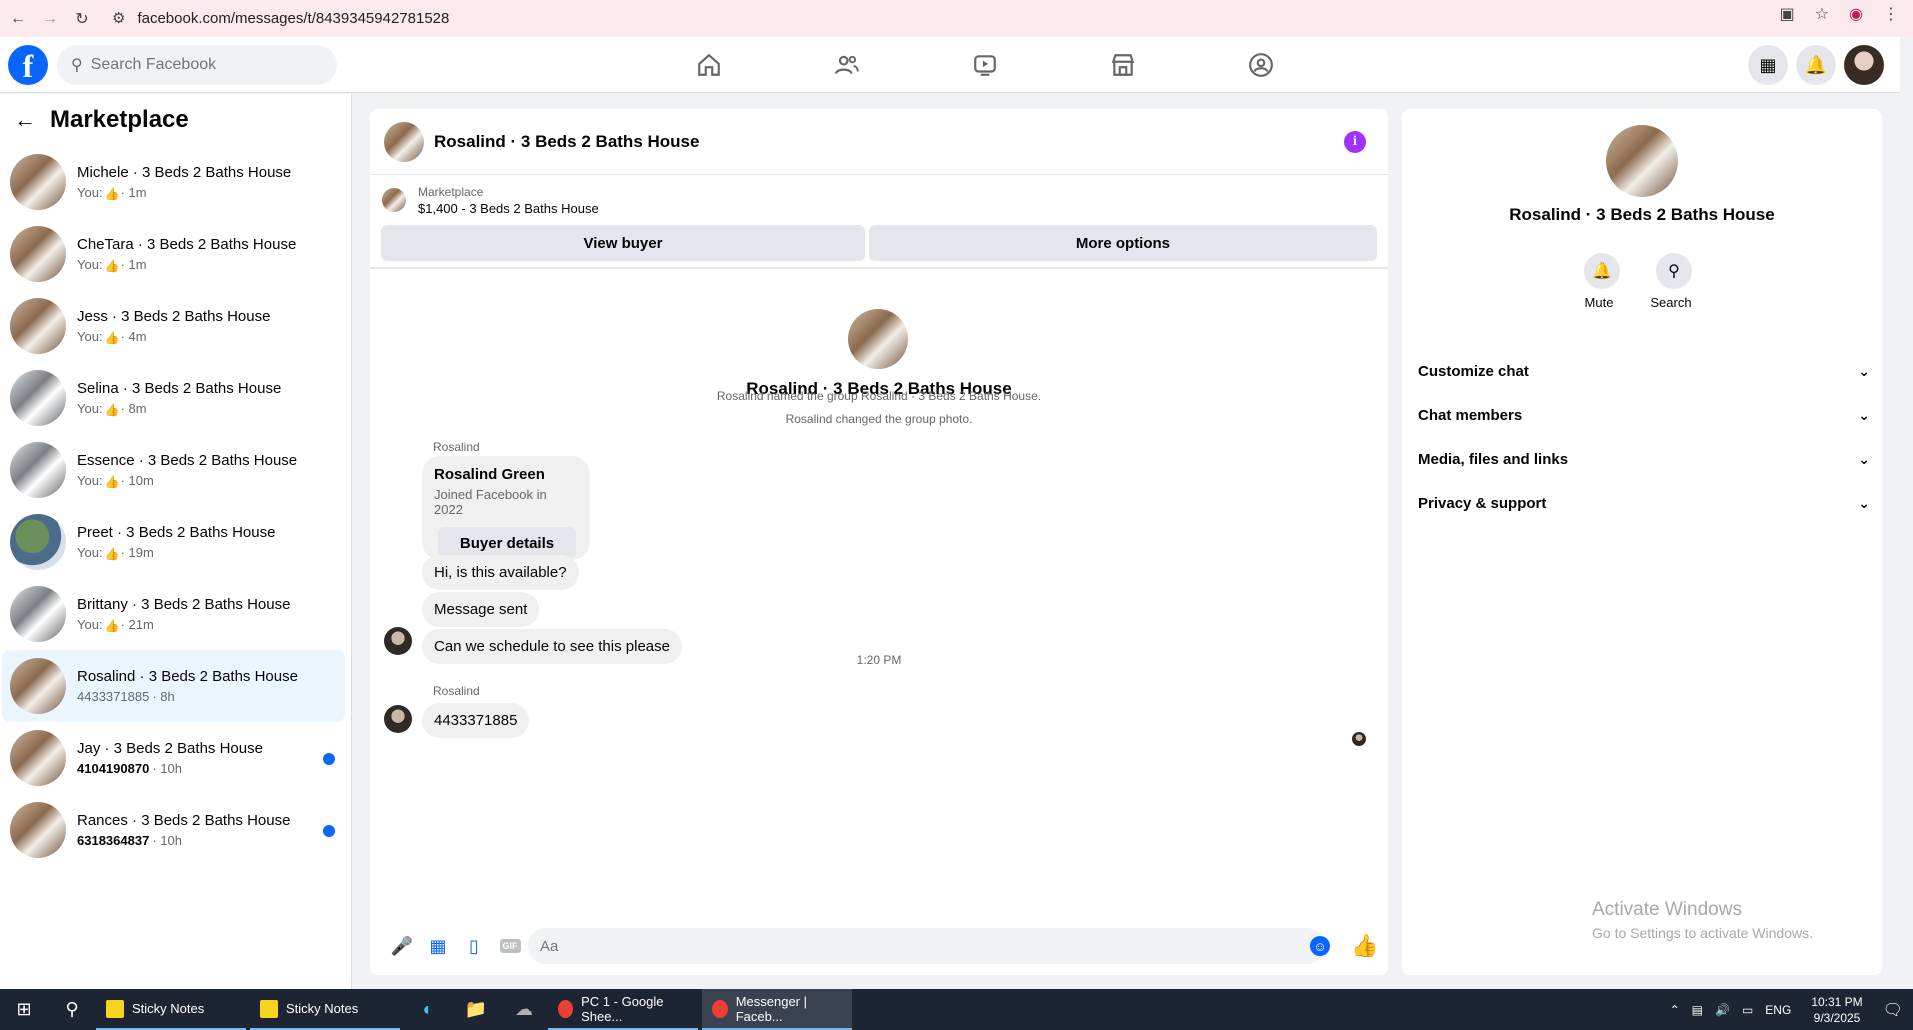 Image resolution: width=1913 pixels, height=1030 pixels. I want to click on chat-members-section: Chat members ⌄, so click(1644, 415).